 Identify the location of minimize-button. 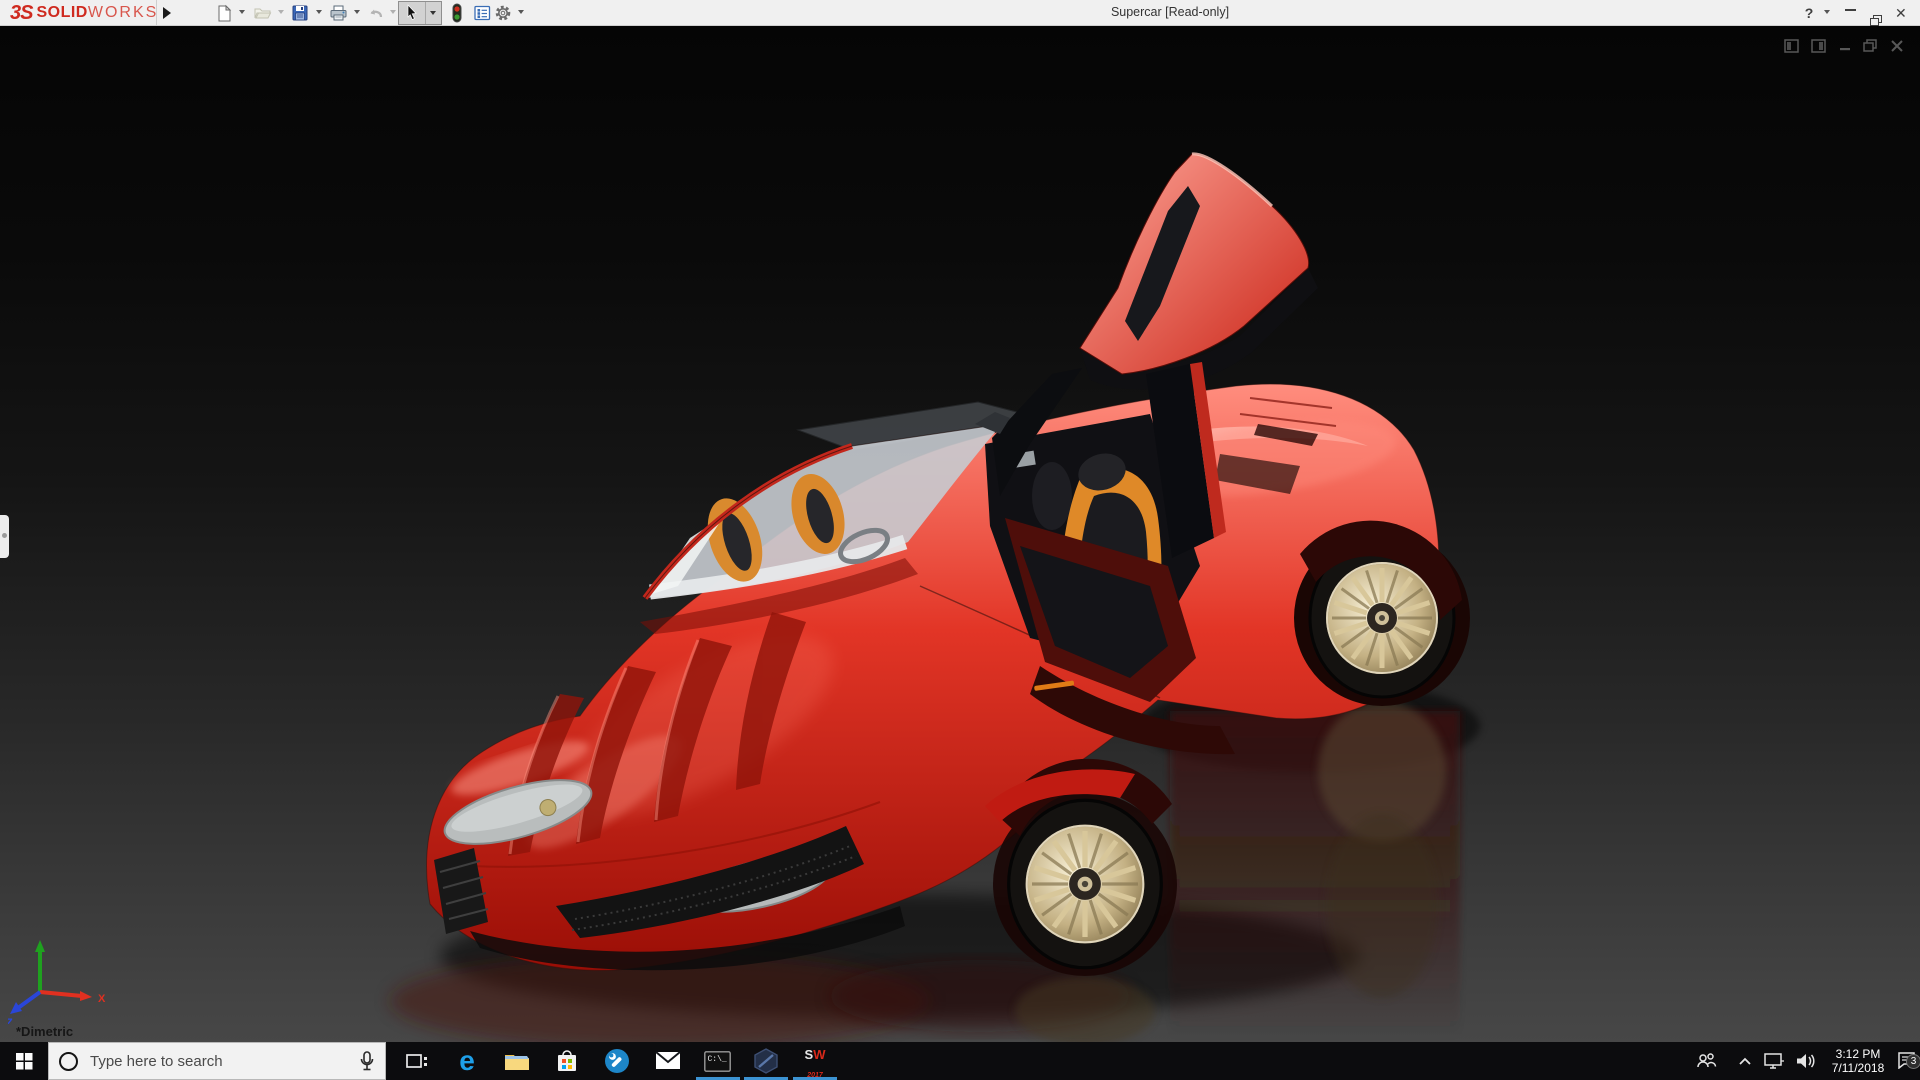
(1851, 7).